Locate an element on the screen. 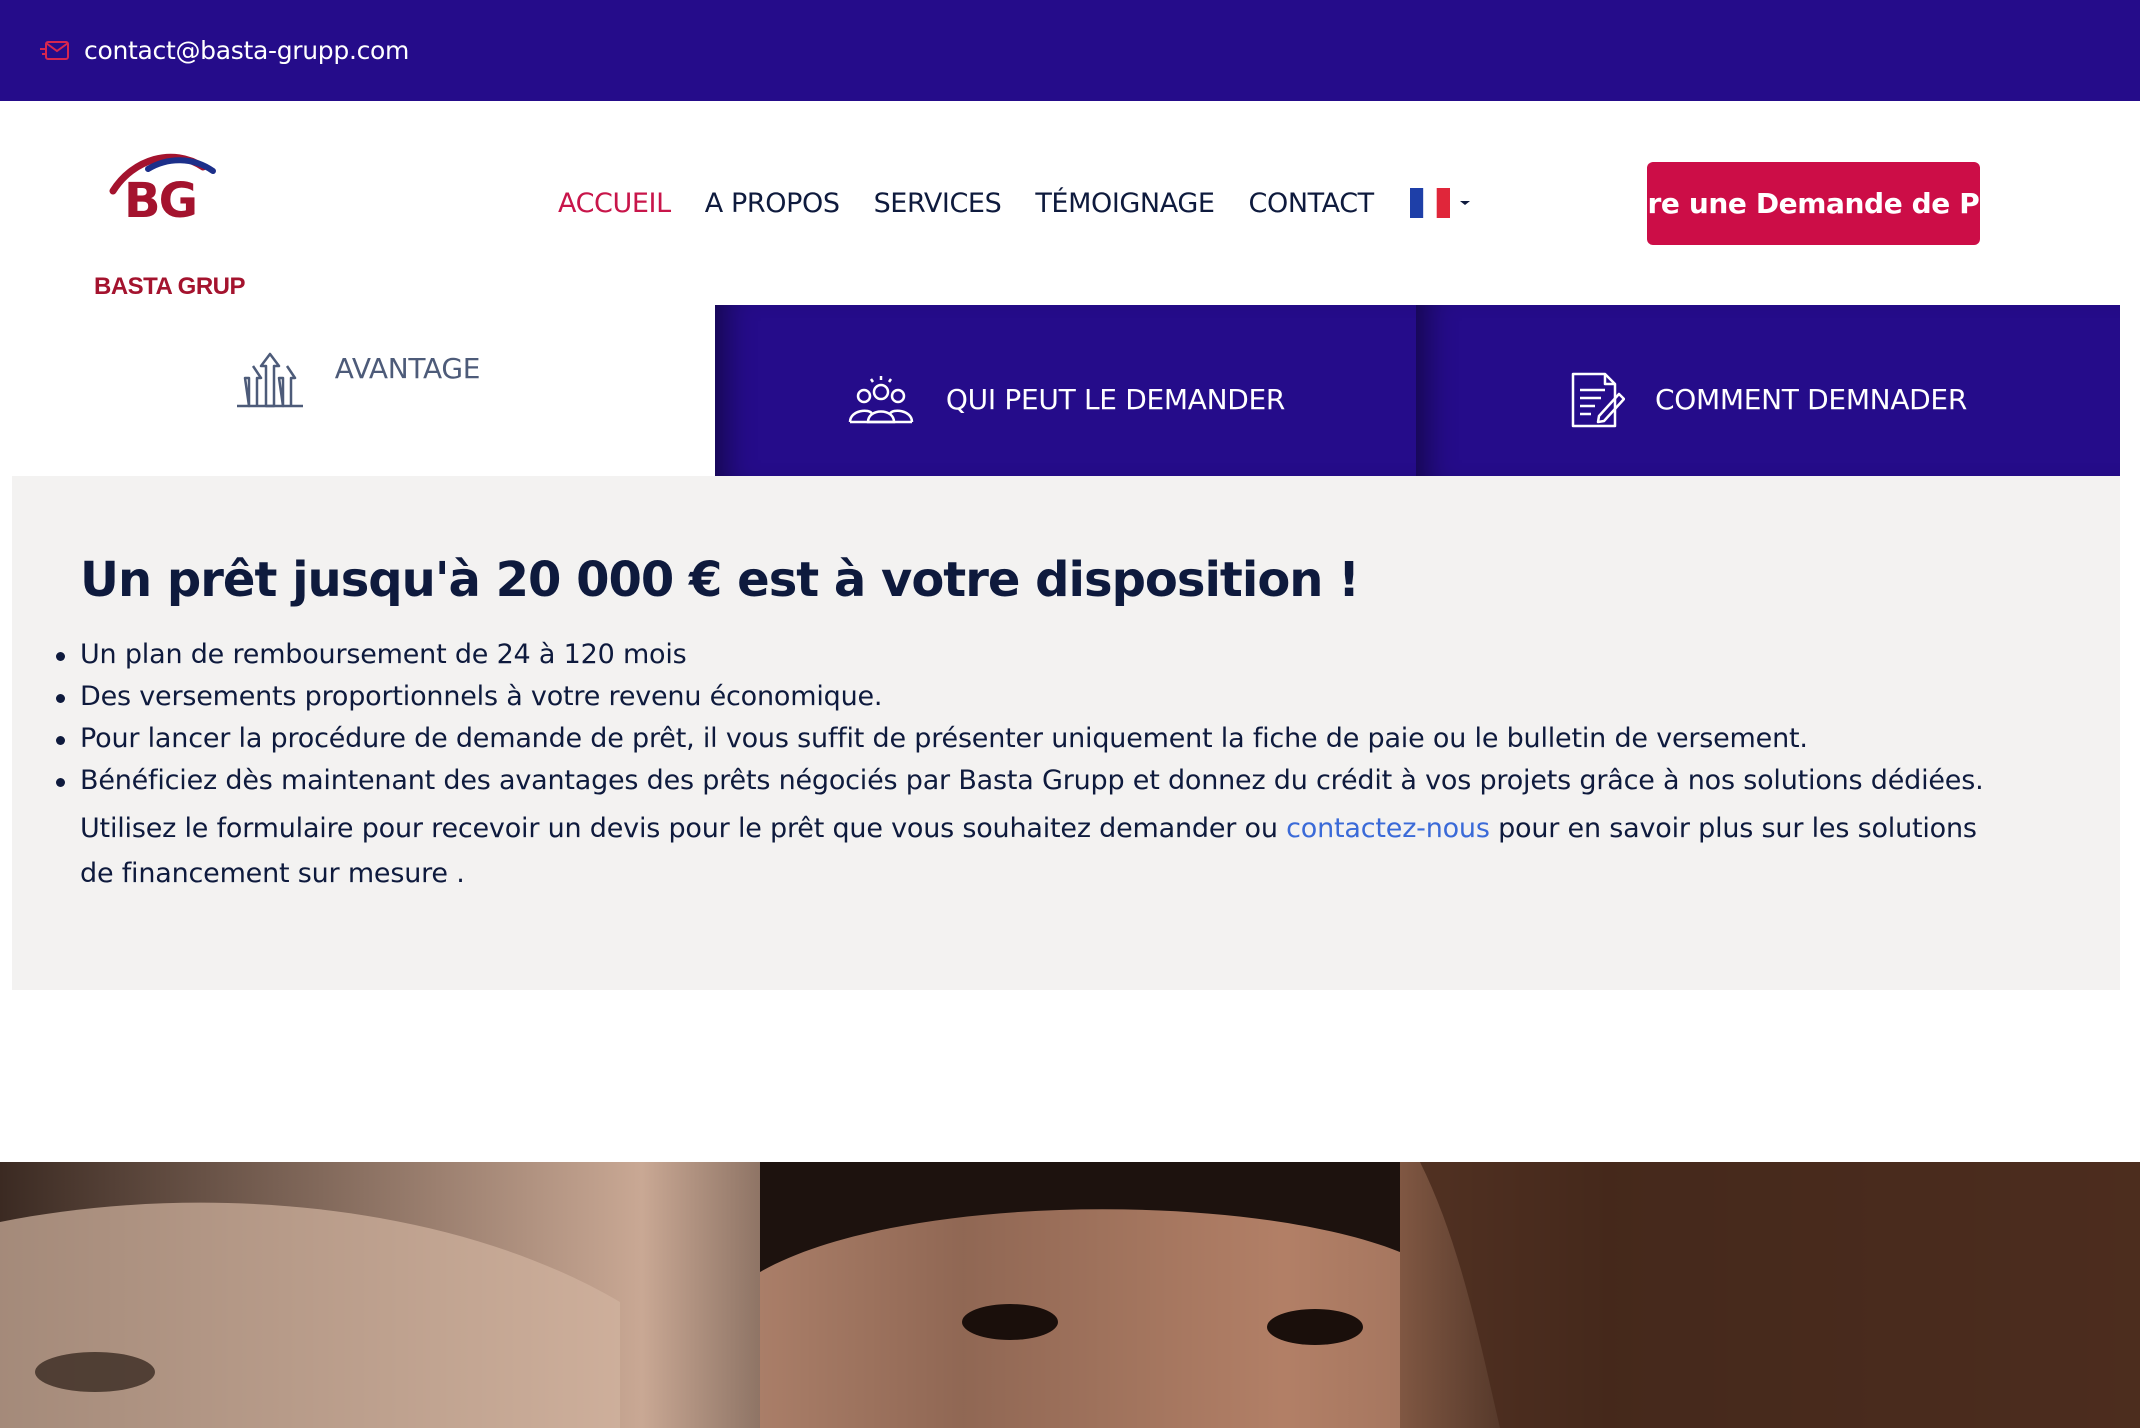 This screenshot has width=2140, height=1428. nav-item-a-propos: A PROPOS is located at coordinates (772, 203).